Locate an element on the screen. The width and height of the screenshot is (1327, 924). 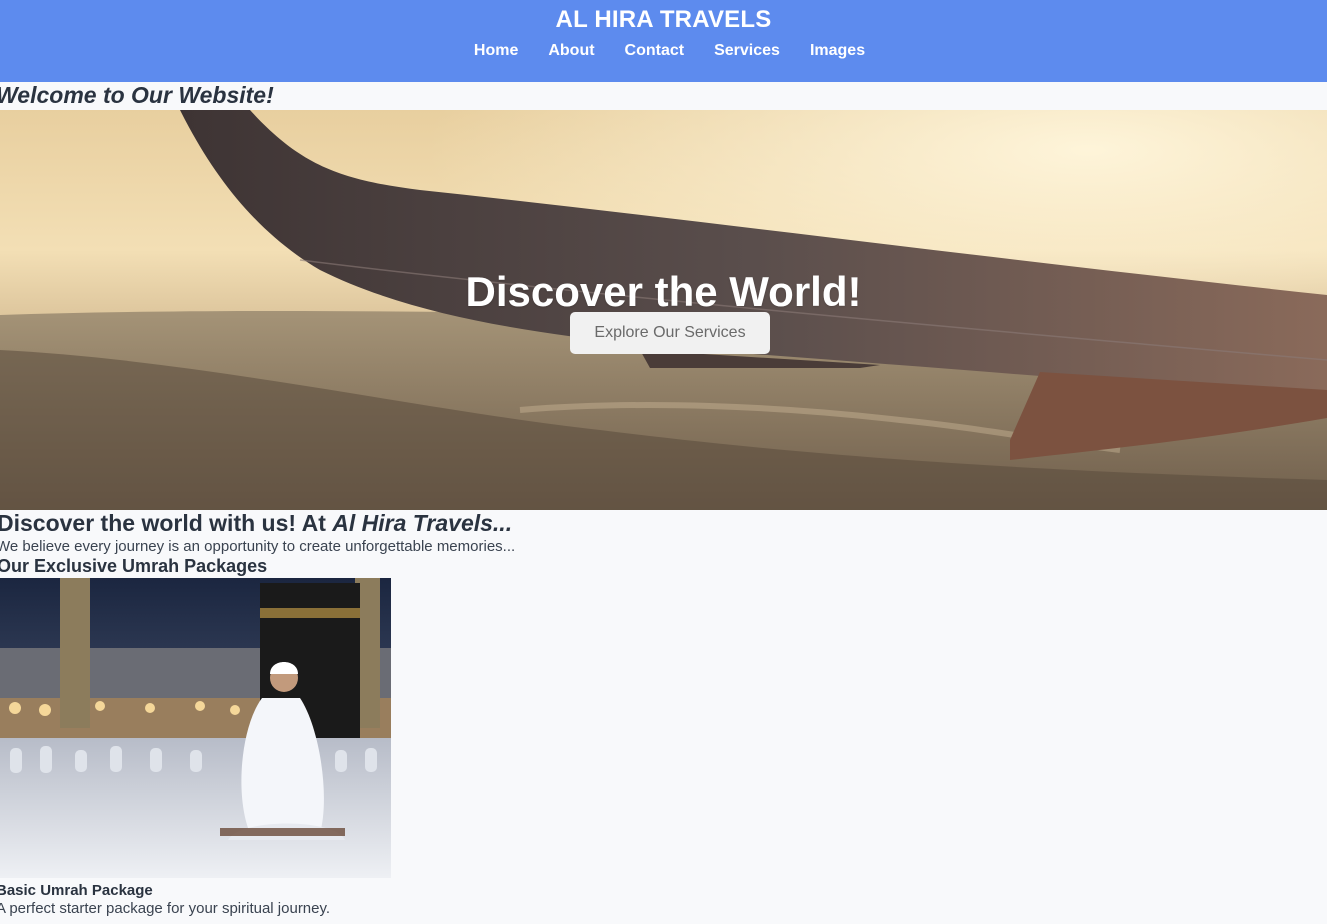
kaaba-prayer-image is located at coordinates (195, 728).